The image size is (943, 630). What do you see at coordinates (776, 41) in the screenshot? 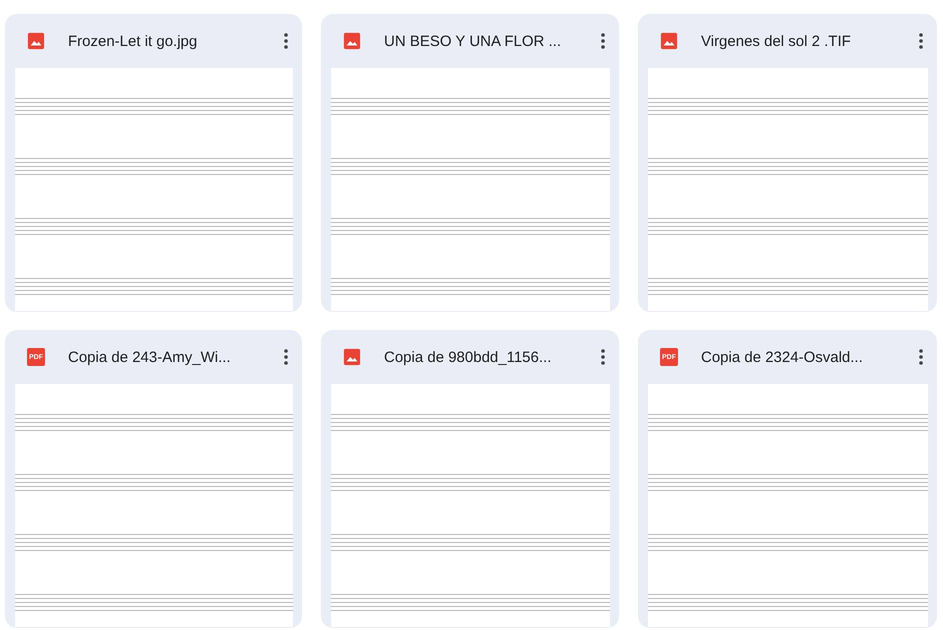
I see `file-name: Virgenes del sol 2 .TIF` at bounding box center [776, 41].